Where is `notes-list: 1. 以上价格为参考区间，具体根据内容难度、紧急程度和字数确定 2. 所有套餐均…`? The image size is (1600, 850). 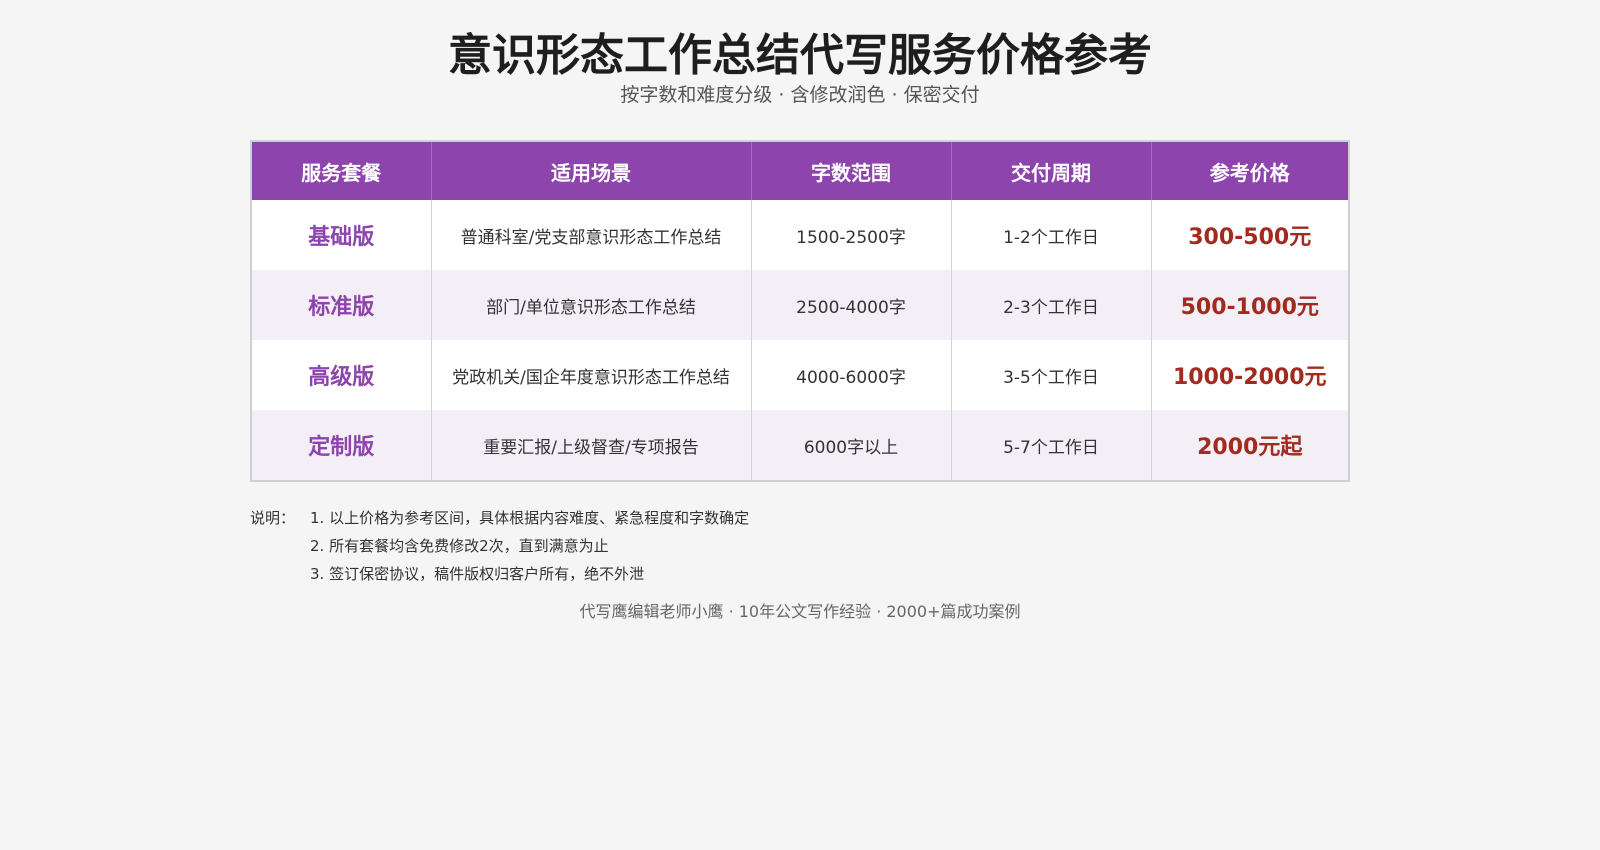
notes-list: 1. 以上价格为参考区间，具体根据内容难度、紧急程度和字数确定 2. 所有套餐均… is located at coordinates (760, 546).